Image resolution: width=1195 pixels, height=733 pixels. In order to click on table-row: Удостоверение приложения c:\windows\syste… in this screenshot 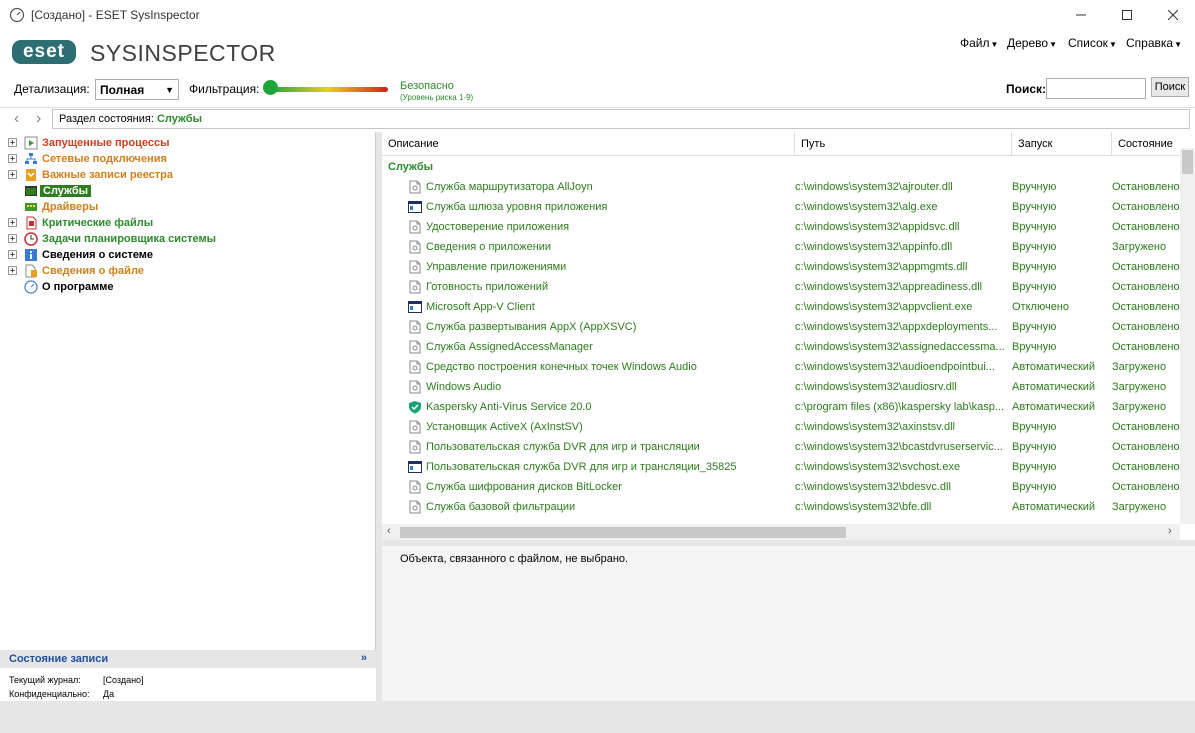, I will do `click(781, 227)`.